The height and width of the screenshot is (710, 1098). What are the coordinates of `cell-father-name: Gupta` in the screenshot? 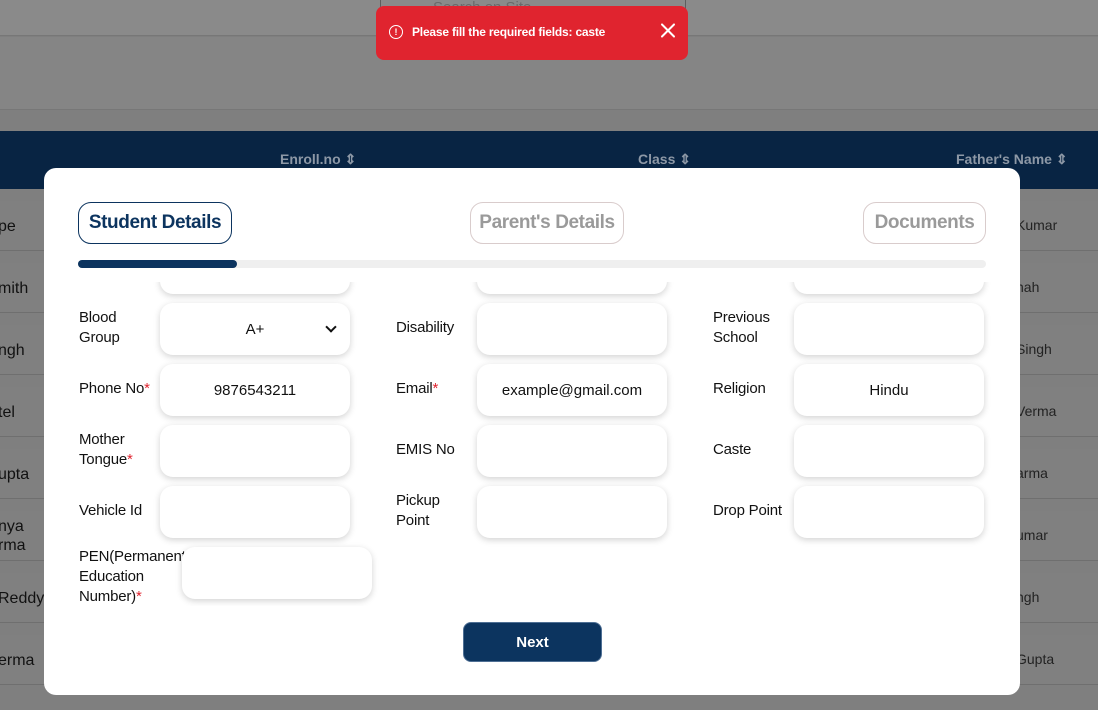 It's located at (1035, 659).